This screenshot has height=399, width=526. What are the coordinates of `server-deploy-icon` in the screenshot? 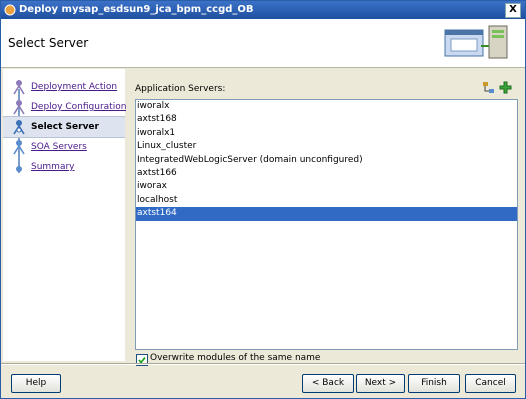 It's located at (476, 42).